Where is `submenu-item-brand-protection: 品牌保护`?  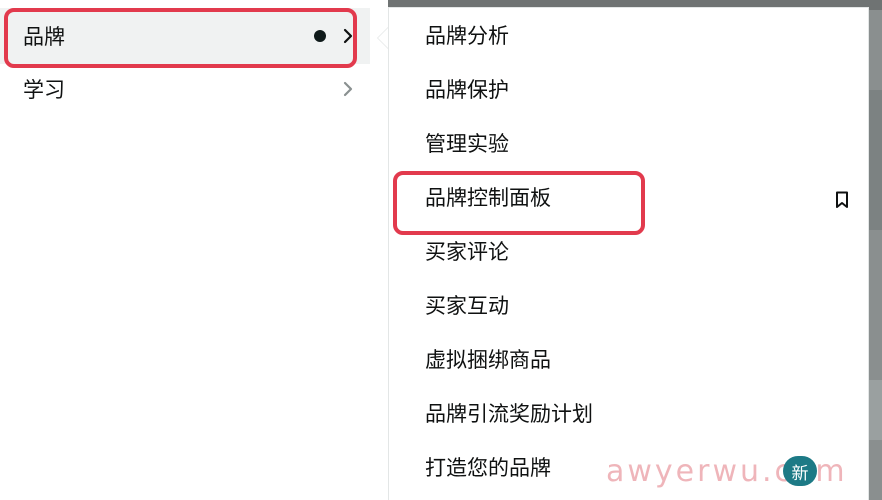
submenu-item-brand-protection: 品牌保护 is located at coordinates (467, 90).